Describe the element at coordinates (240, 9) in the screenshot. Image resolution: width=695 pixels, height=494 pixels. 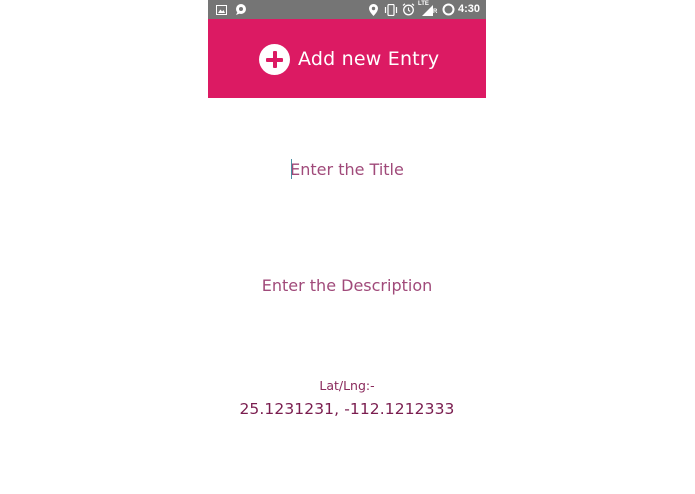
I see `chat-bubble-icon` at that location.